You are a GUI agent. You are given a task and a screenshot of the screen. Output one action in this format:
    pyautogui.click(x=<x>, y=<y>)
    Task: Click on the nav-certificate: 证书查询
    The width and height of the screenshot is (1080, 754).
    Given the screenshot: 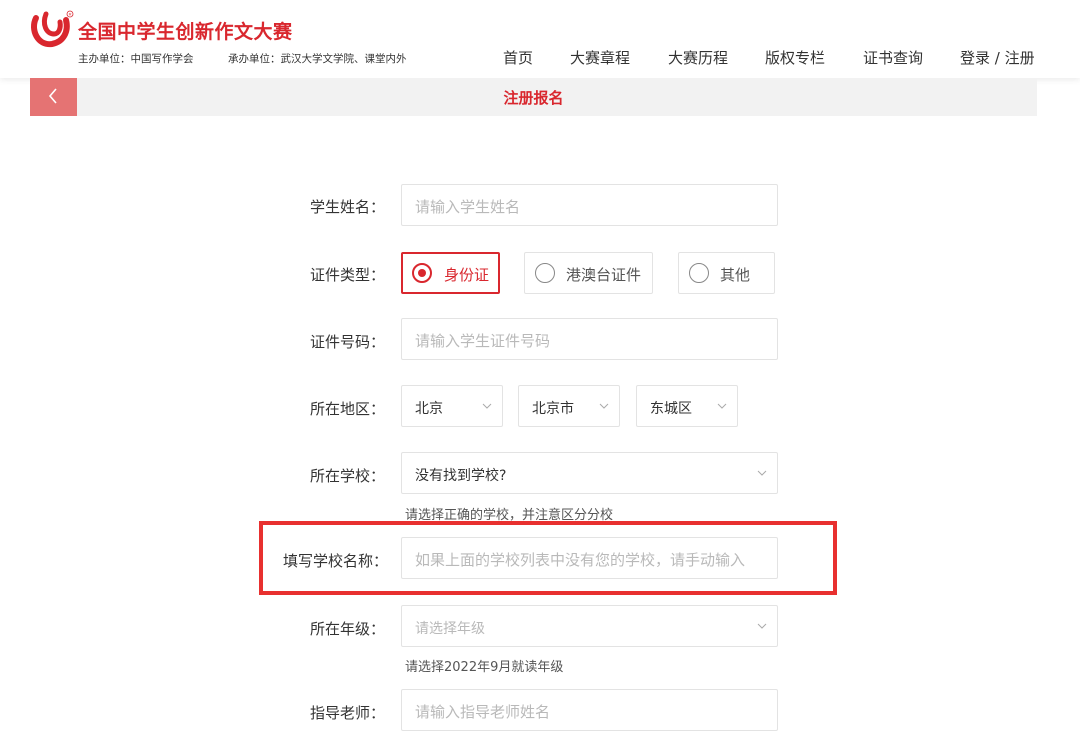 What is the action you would take?
    pyautogui.click(x=893, y=57)
    